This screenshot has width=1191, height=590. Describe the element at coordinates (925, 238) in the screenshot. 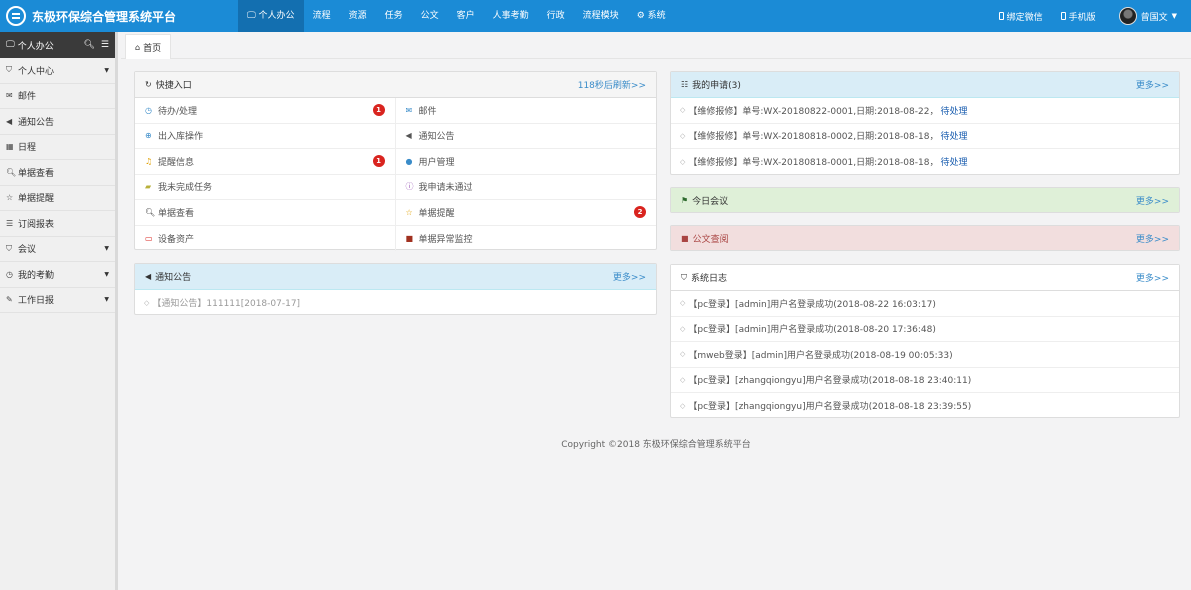

I see `document-query-panel: ■ 公文查阅 更多>>` at that location.